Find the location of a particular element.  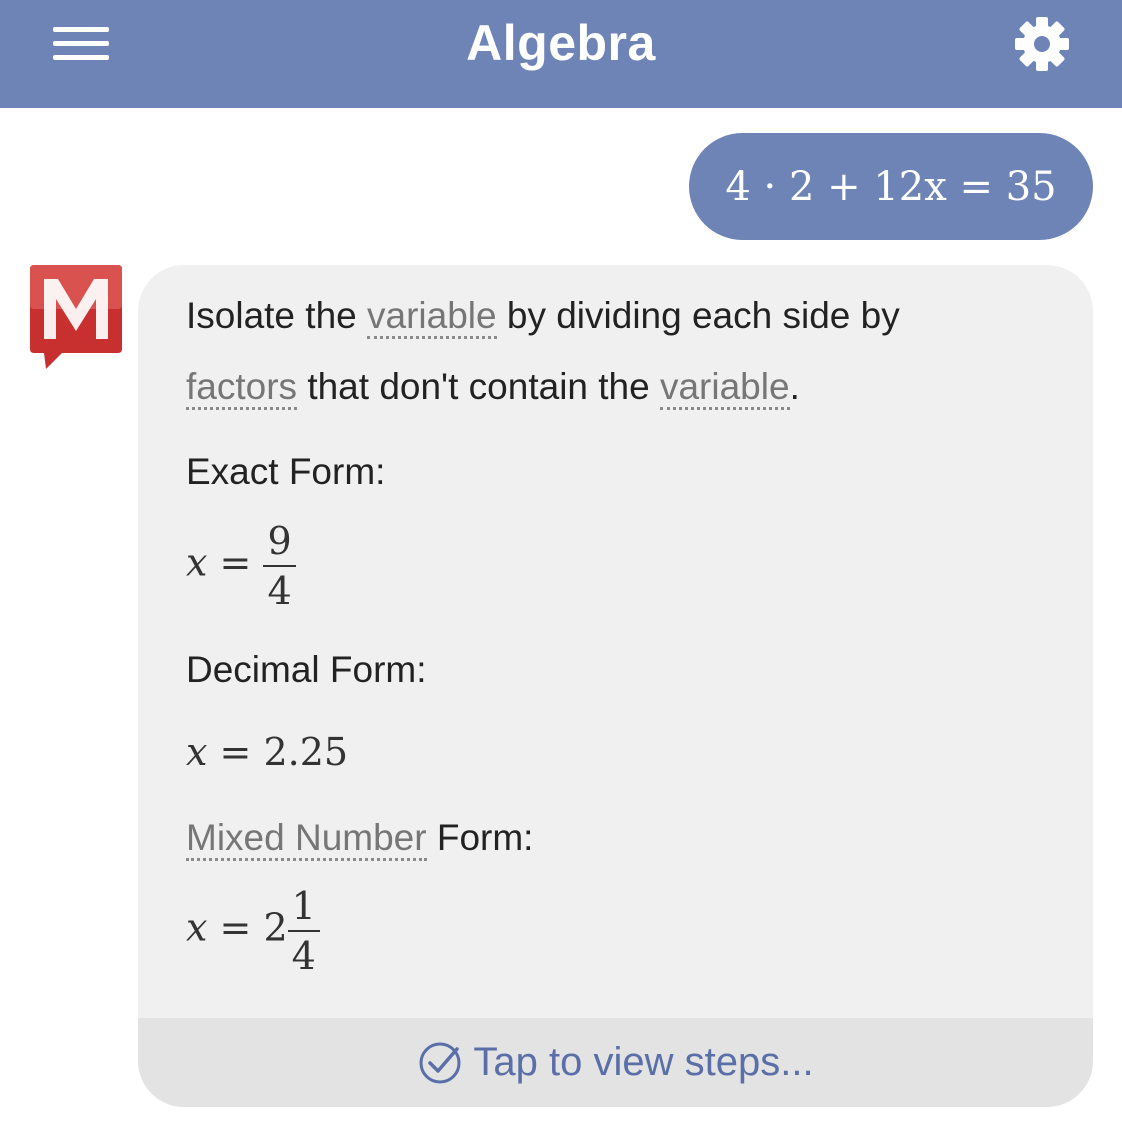

mixed-form-result: x = 2 1 4 is located at coordinates (253, 931).